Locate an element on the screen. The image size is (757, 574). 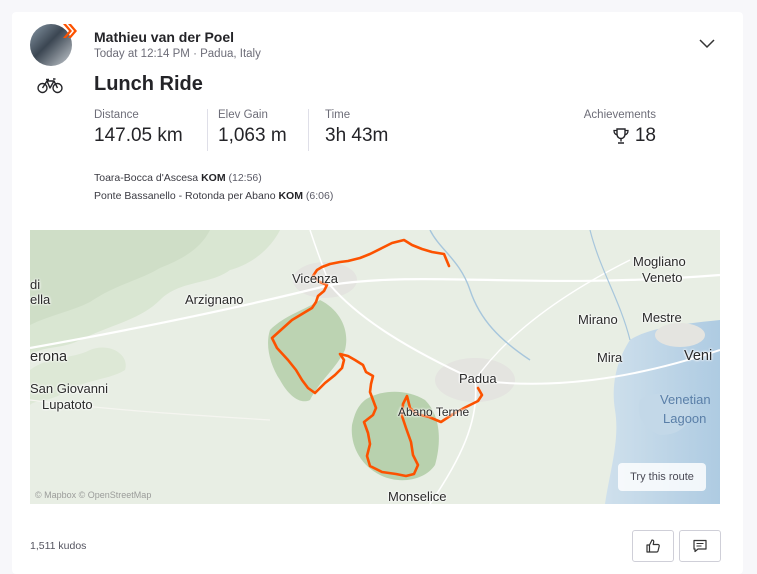
comment-button is located at coordinates (700, 546).